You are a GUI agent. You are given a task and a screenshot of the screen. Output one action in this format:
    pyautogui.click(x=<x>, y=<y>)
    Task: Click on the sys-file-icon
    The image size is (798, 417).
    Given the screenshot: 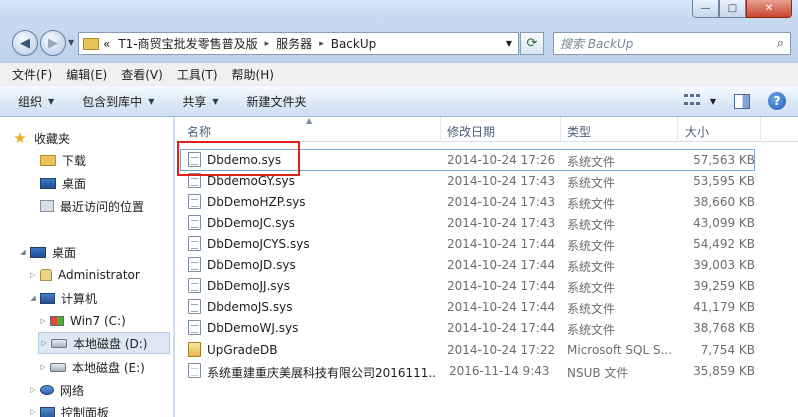 What is the action you would take?
    pyautogui.click(x=194, y=243)
    